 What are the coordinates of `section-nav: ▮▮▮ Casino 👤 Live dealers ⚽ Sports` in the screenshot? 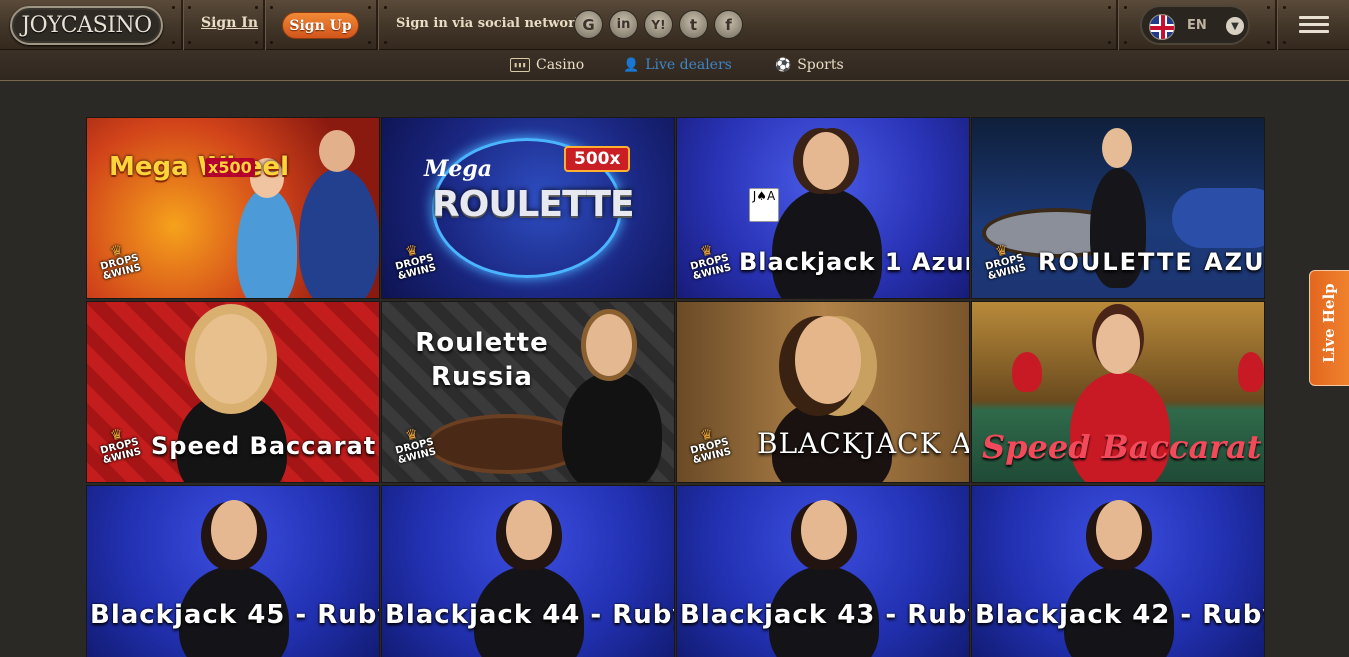 It's located at (674, 65).